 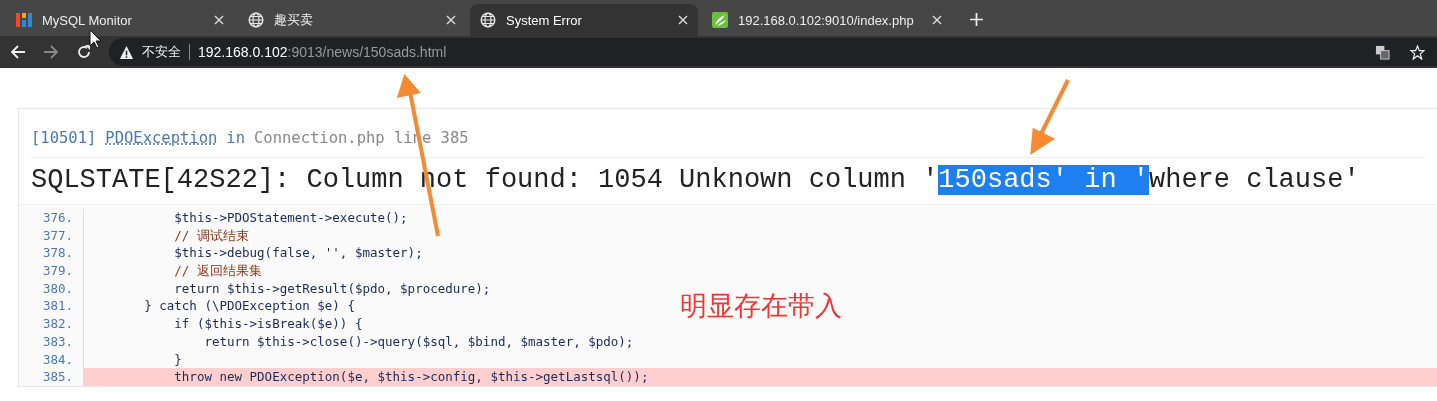 What do you see at coordinates (161, 52) in the screenshot?
I see `security-label: 不安全` at bounding box center [161, 52].